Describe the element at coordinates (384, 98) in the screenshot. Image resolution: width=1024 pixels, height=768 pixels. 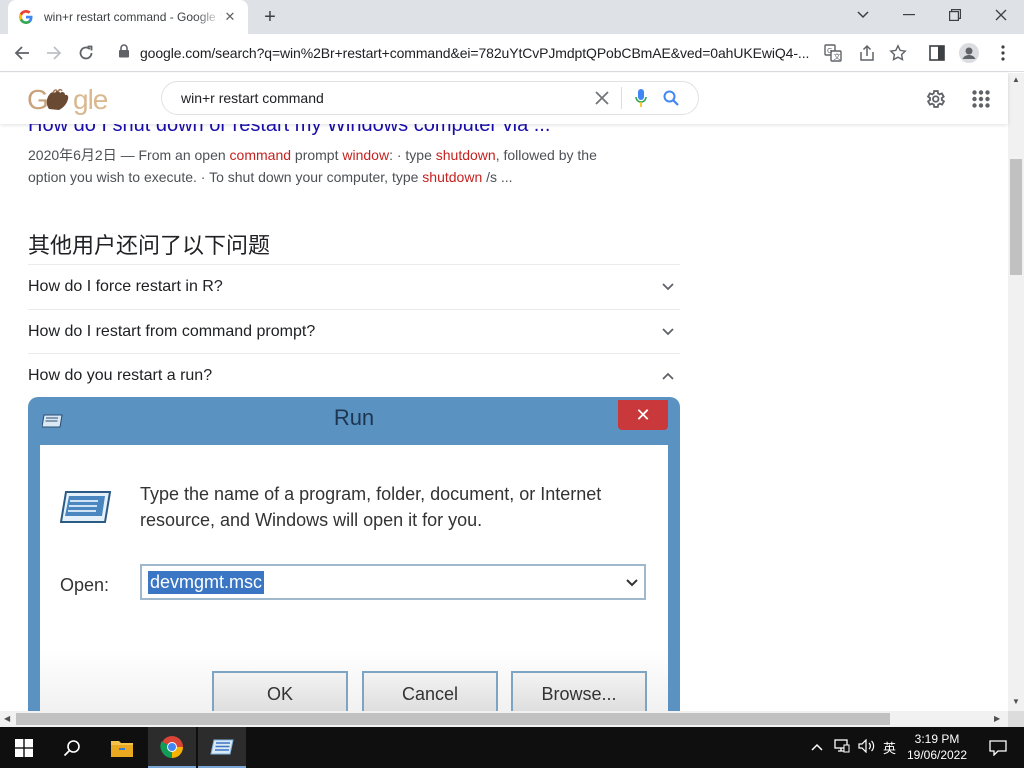
I see `search-query-input: win+r restart command` at that location.